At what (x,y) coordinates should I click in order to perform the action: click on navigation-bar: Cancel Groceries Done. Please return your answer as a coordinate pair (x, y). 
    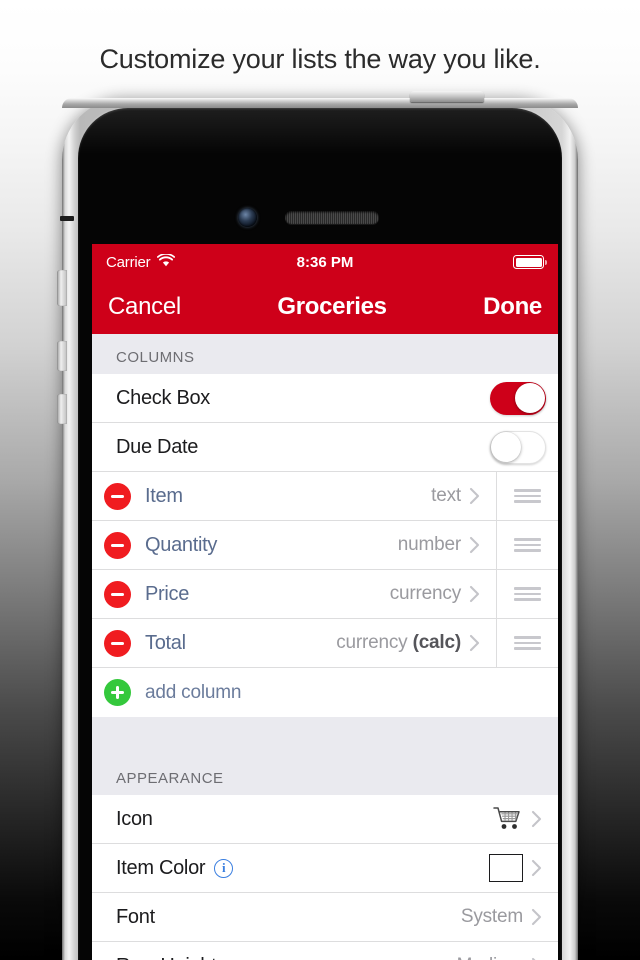
    Looking at the image, I should click on (325, 307).